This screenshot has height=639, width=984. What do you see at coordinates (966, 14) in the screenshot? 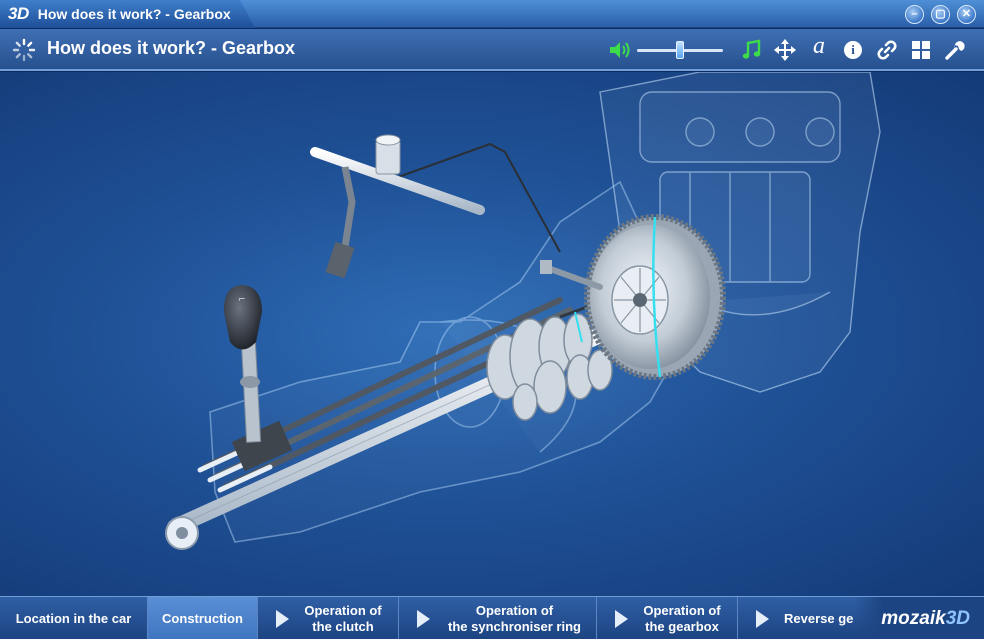
I see `close-button: ✕` at bounding box center [966, 14].